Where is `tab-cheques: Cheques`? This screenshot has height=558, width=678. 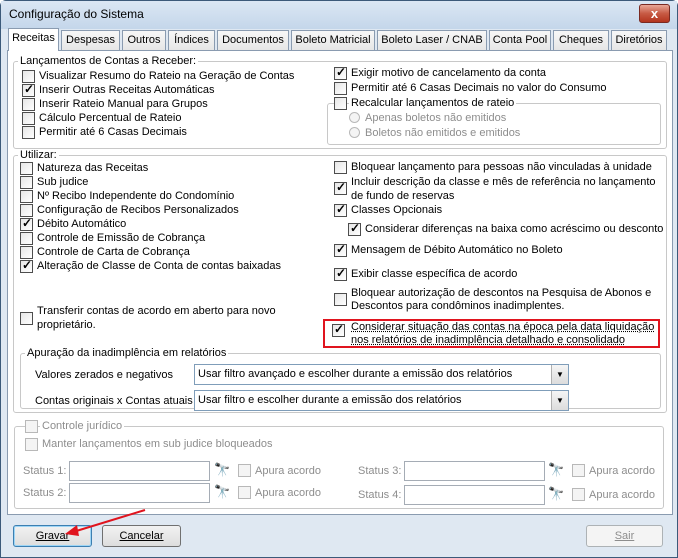
tab-cheques: Cheques is located at coordinates (581, 40).